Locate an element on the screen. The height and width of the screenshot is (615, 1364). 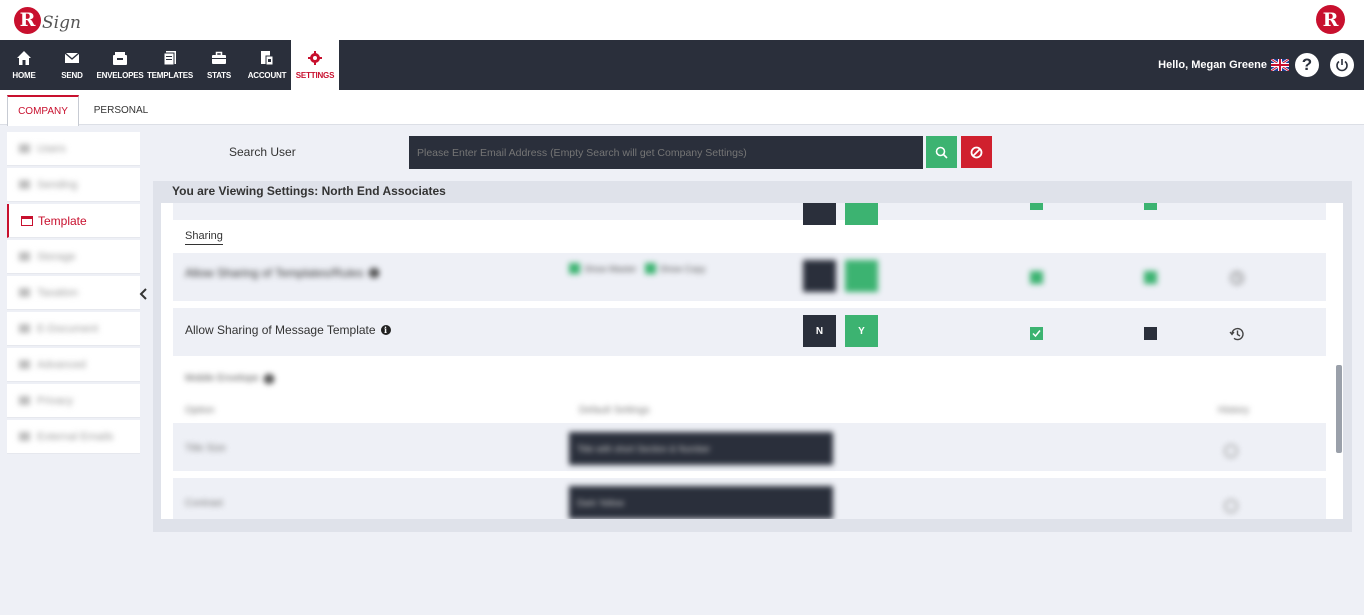
gear-icon is located at coordinates (315, 58).